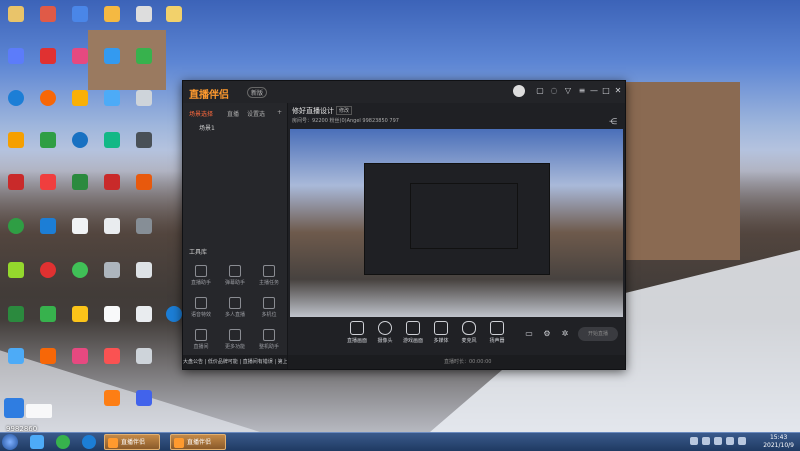 The image size is (800, 451). I want to click on settings-icon: ⚙, so click(547, 334).